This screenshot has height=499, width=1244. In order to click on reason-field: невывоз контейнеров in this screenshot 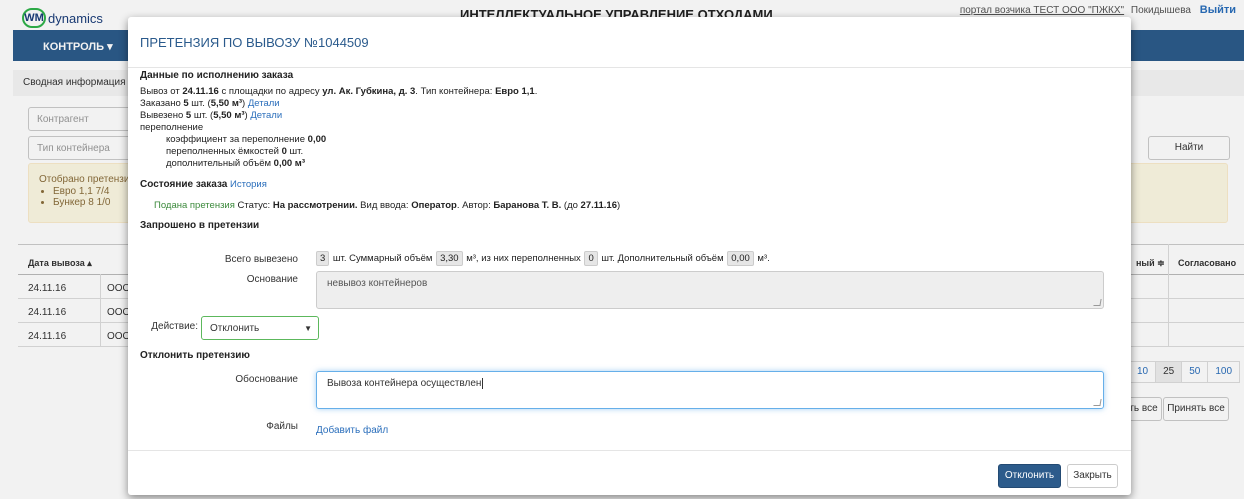, I will do `click(710, 290)`.